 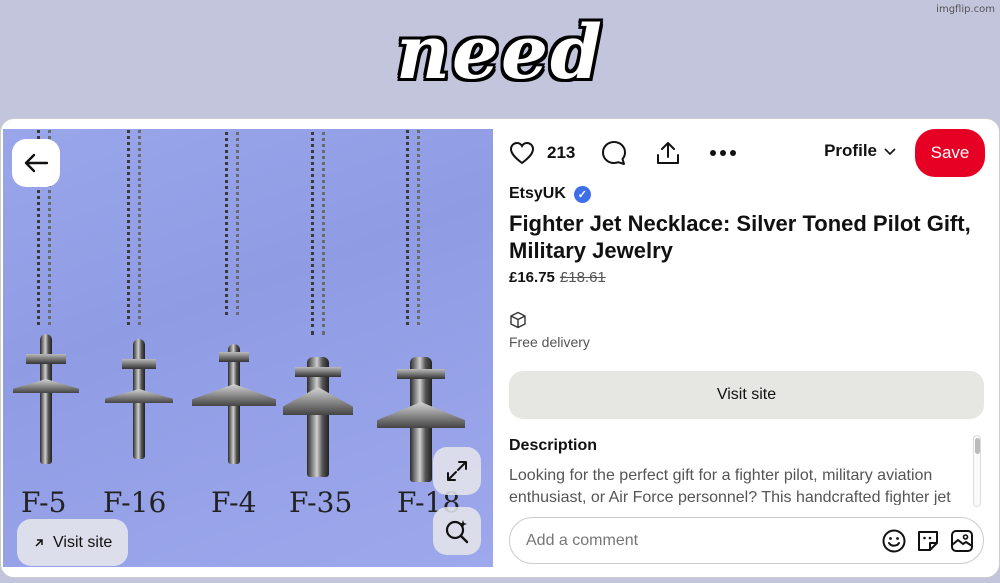 I want to click on profile-dropdown: Profile, so click(x=860, y=151).